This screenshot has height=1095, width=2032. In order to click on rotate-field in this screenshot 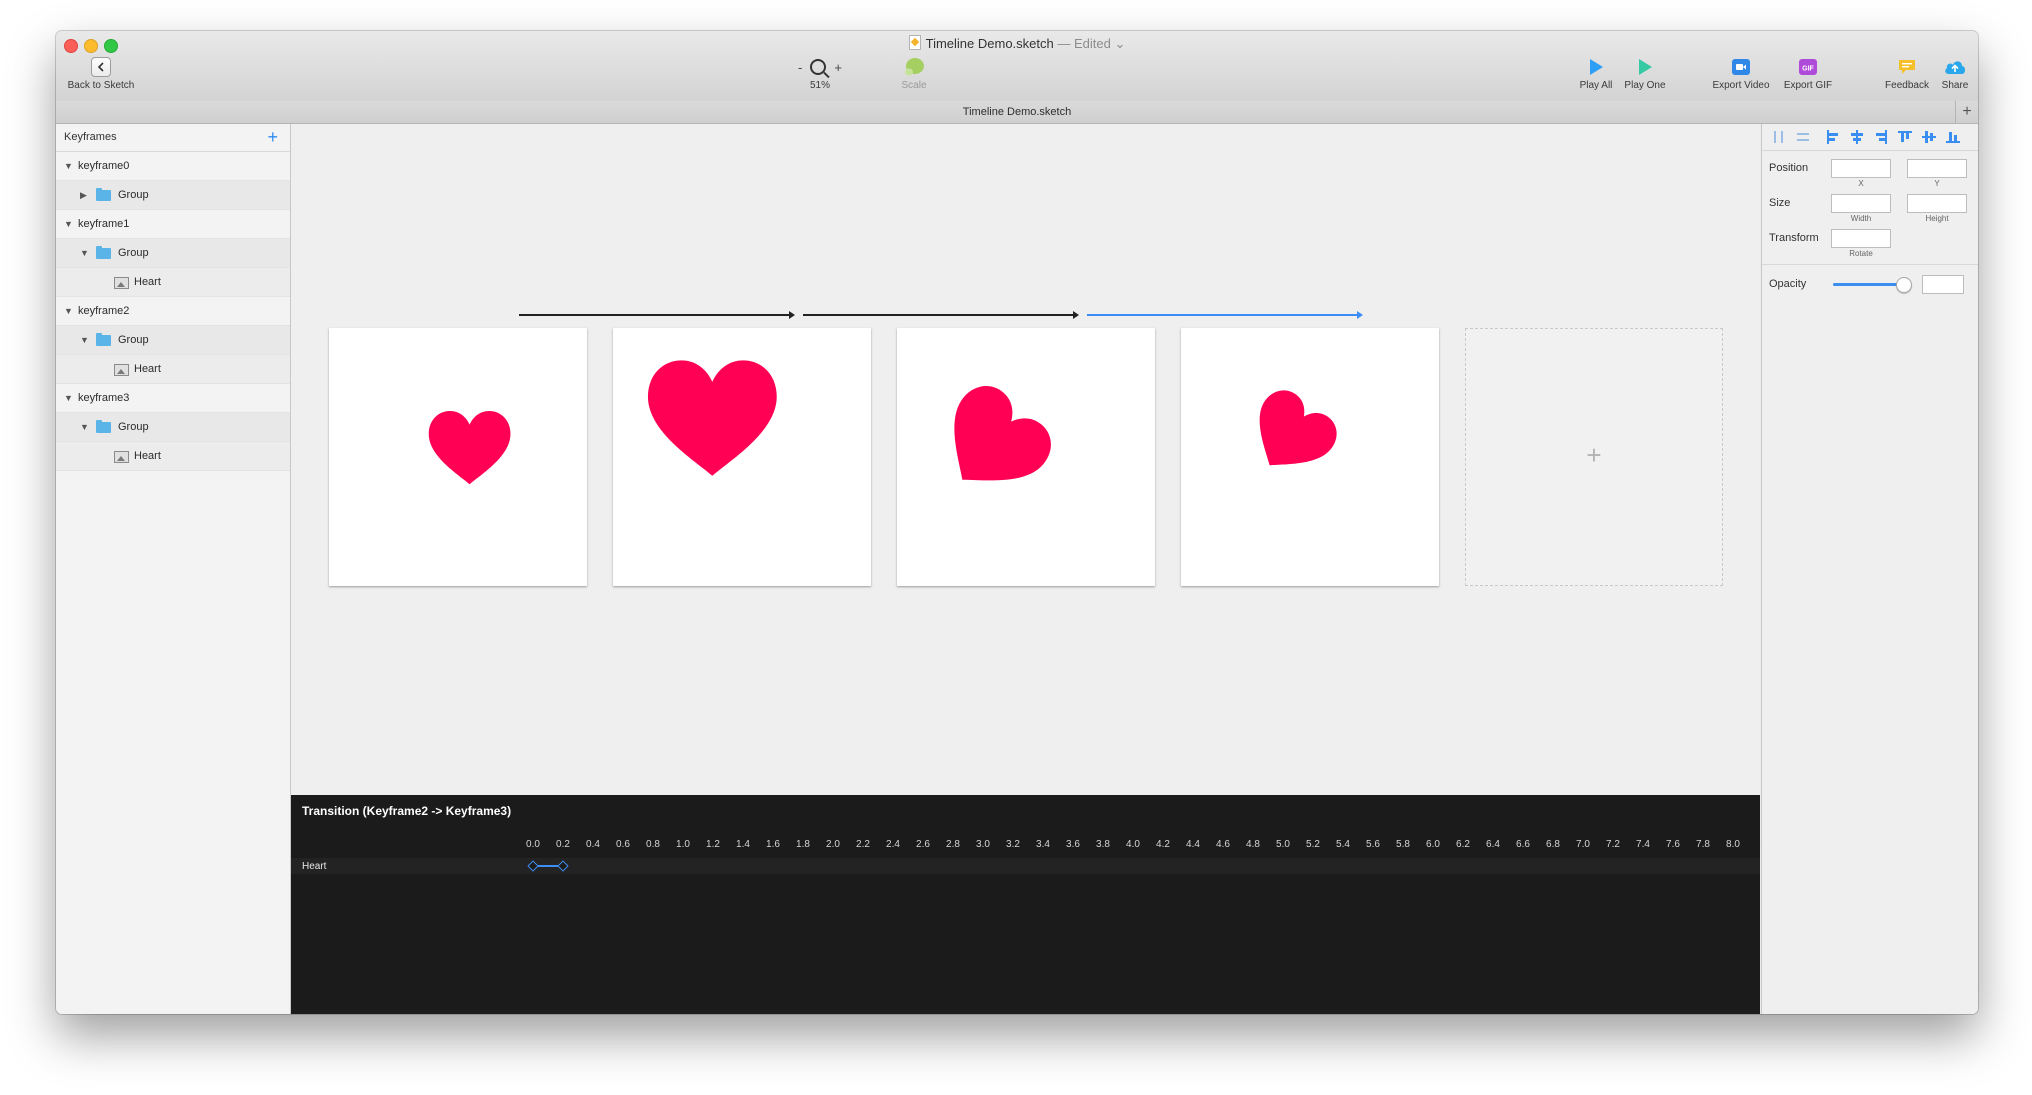, I will do `click(1861, 238)`.